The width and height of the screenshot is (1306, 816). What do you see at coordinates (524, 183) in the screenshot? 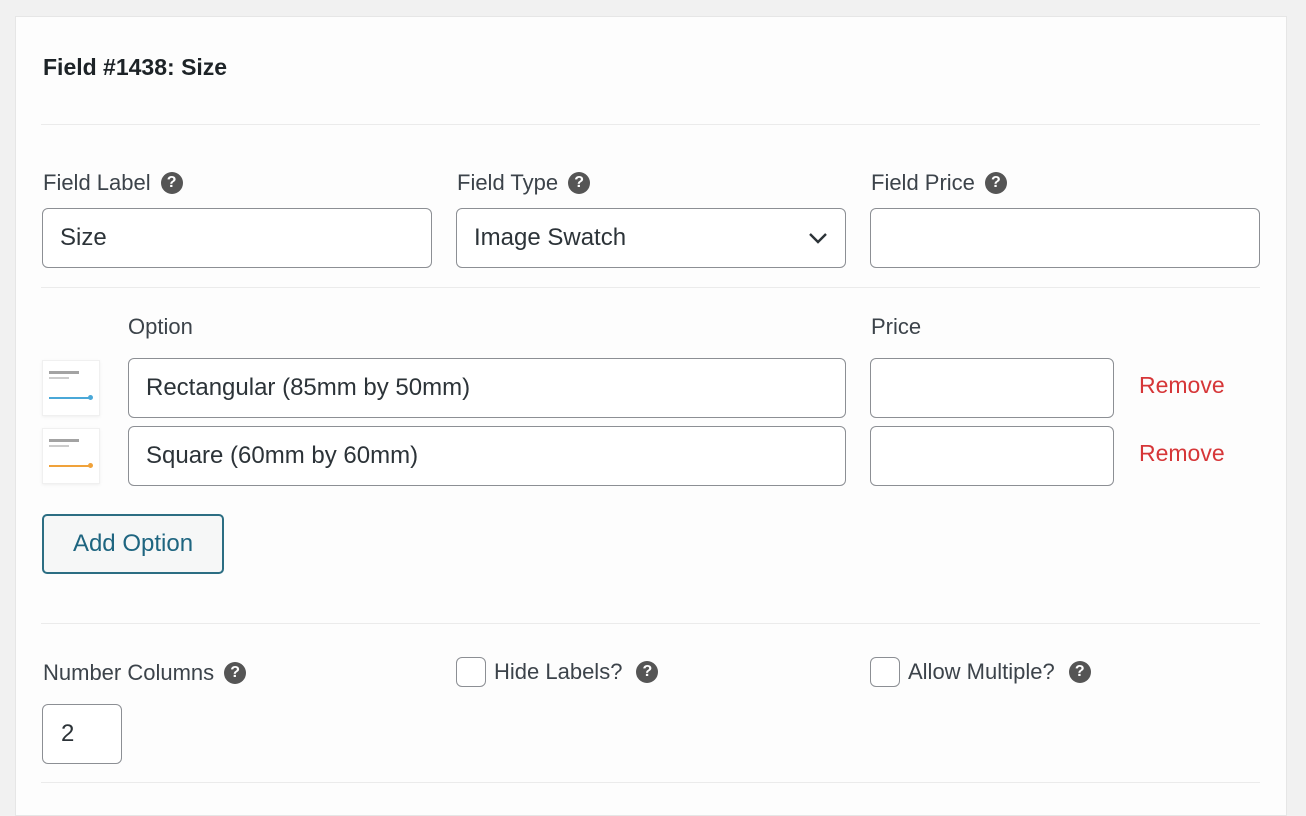
I see `field-type-label: Field Type ?` at bounding box center [524, 183].